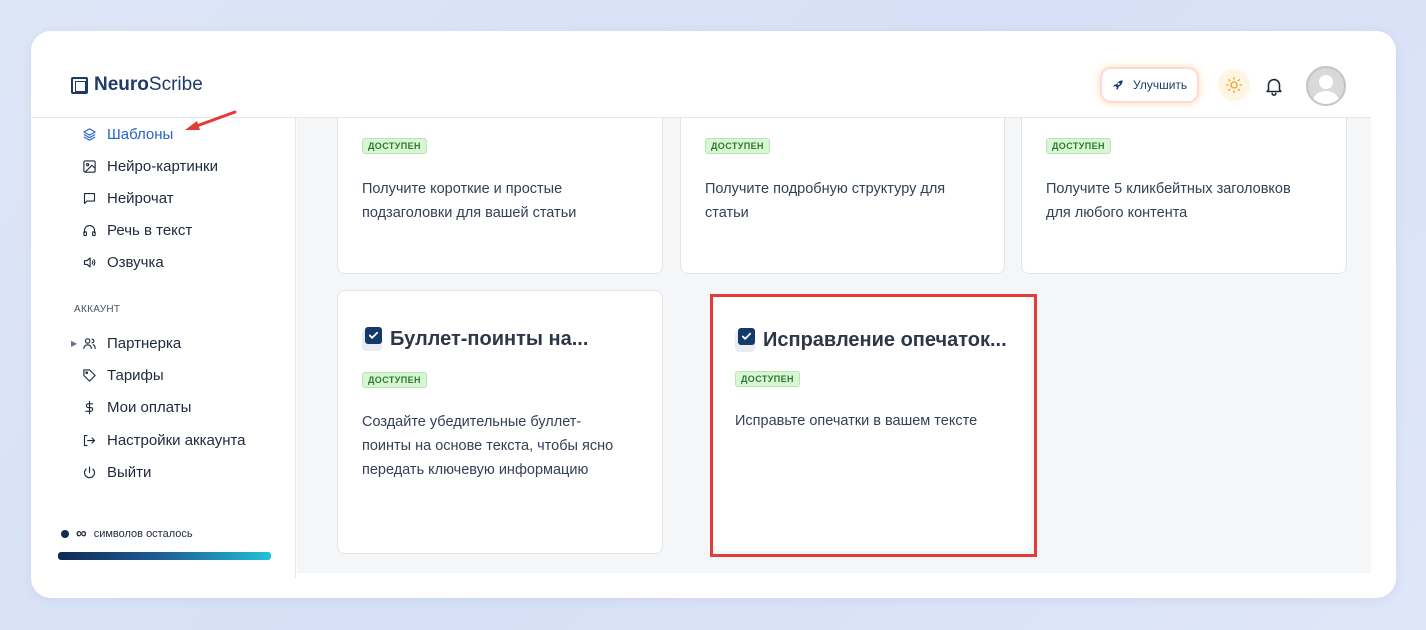  What do you see at coordinates (89, 440) in the screenshot?
I see `login-icon` at bounding box center [89, 440].